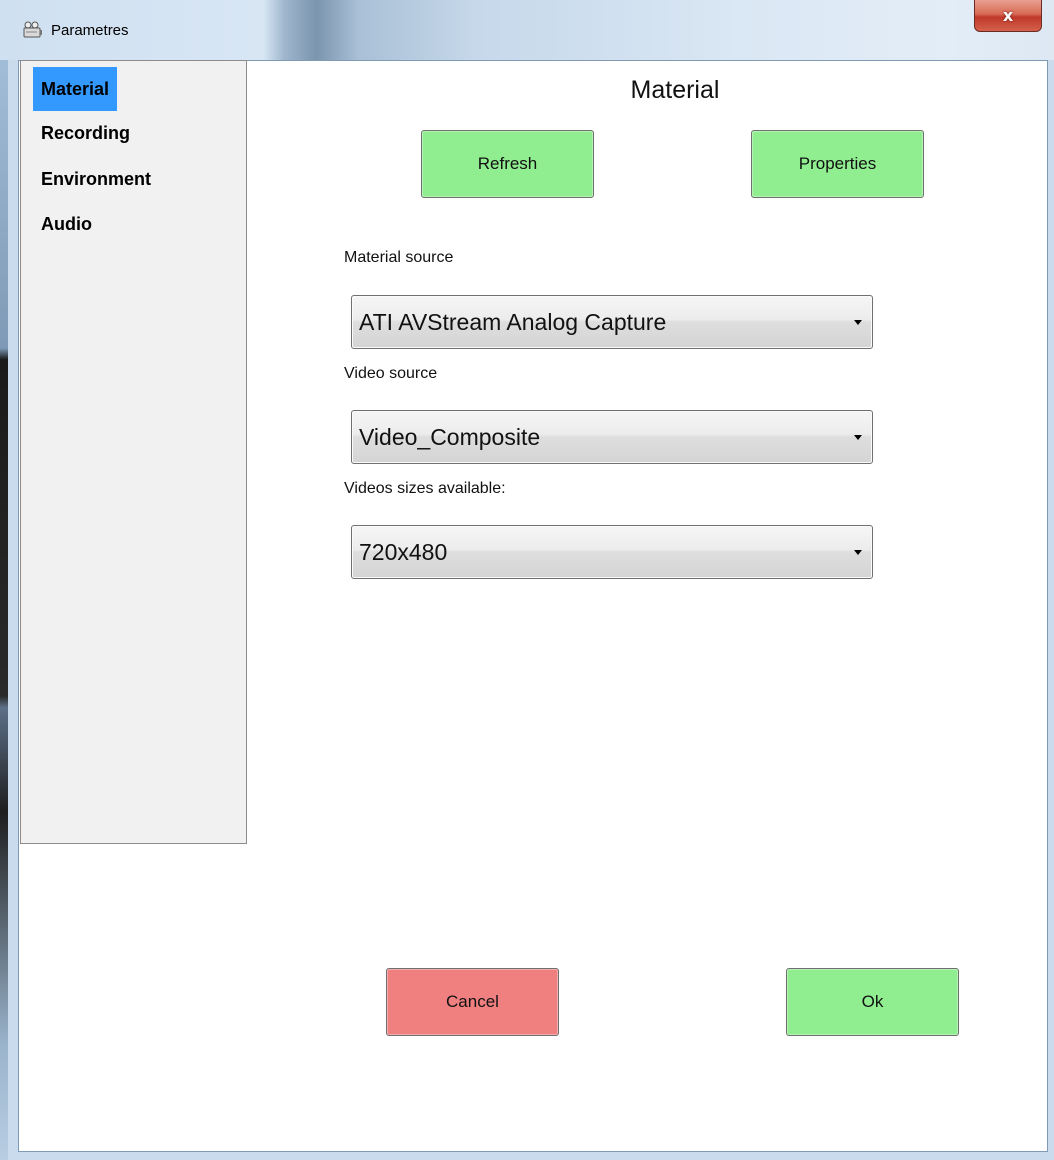 The image size is (1054, 1160). Describe the element at coordinates (75, 89) in the screenshot. I see `sidebar-item-material: Material` at that location.